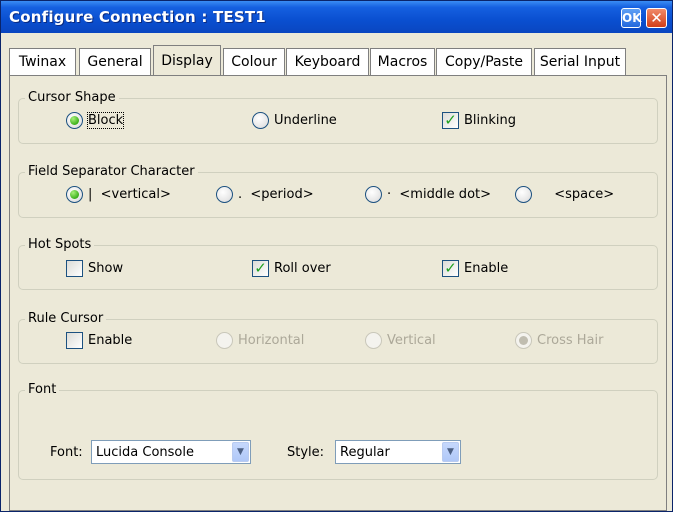 The height and width of the screenshot is (512, 673). I want to click on window-title: Configure Connection : TEST1, so click(137, 17).